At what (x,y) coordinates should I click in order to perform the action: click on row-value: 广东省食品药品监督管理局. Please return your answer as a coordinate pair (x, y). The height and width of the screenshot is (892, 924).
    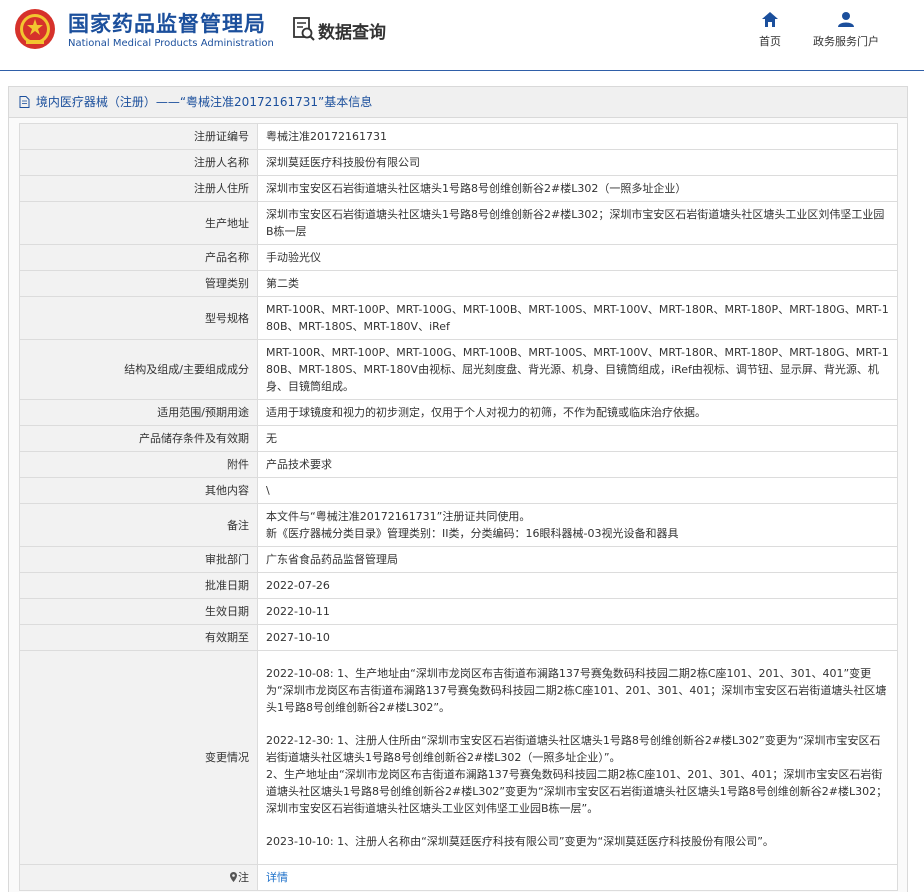
    Looking at the image, I should click on (577, 559).